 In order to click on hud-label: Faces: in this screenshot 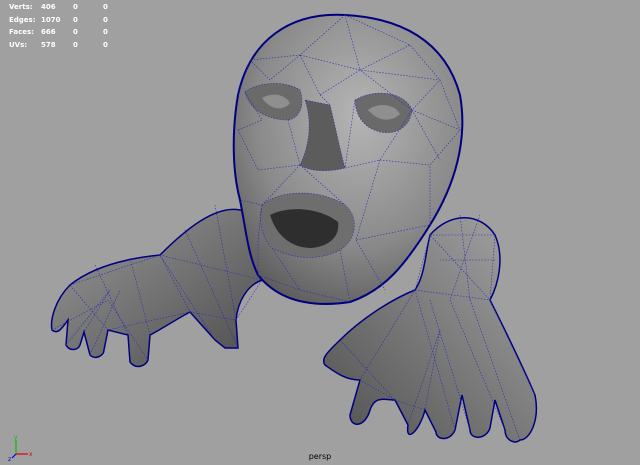, I will do `click(21, 32)`.